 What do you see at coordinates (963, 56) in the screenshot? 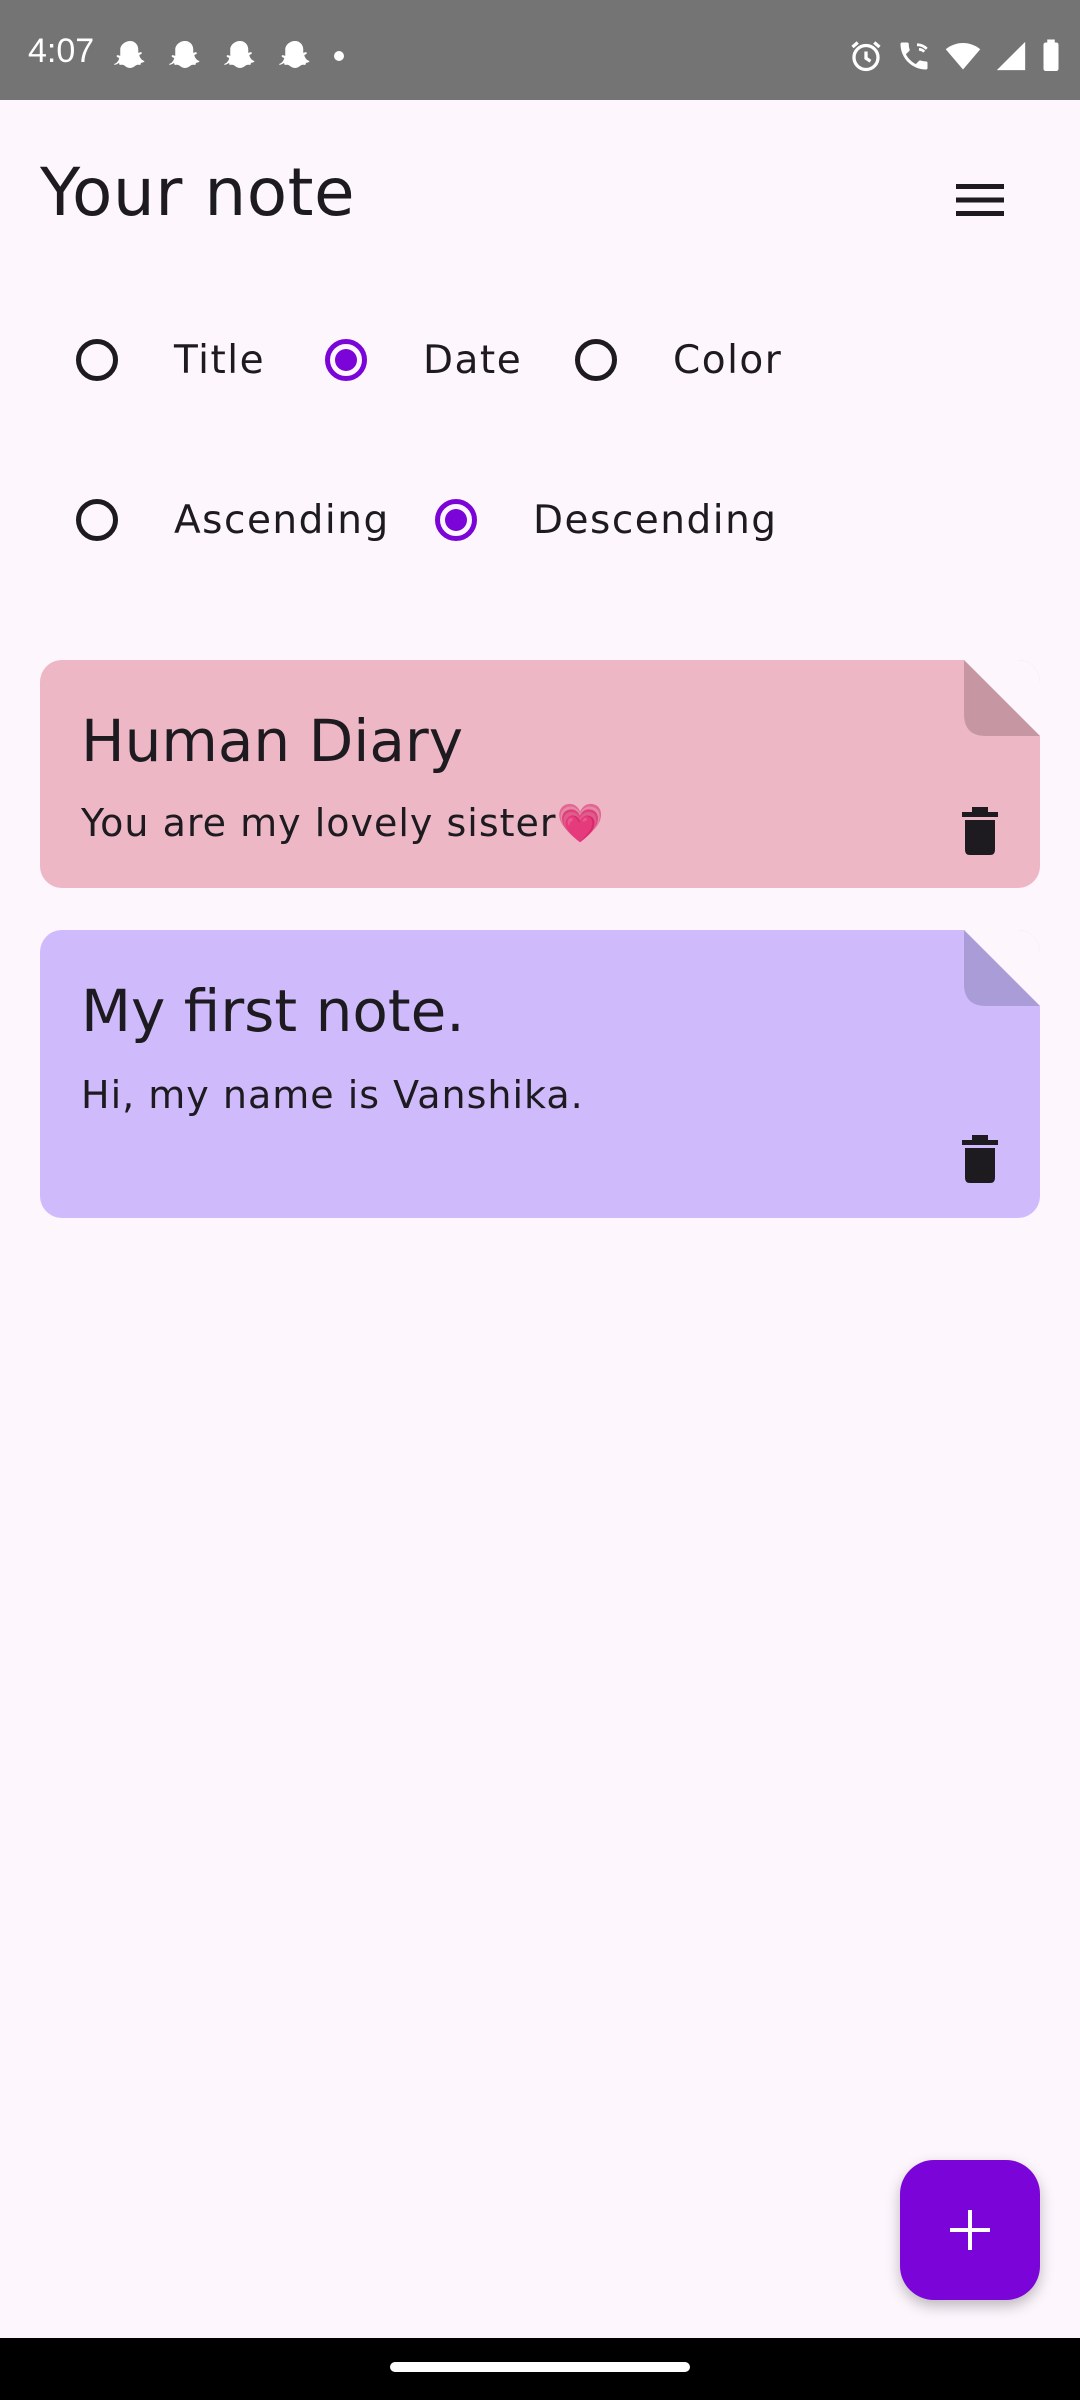
I see `wifi-icon` at bounding box center [963, 56].